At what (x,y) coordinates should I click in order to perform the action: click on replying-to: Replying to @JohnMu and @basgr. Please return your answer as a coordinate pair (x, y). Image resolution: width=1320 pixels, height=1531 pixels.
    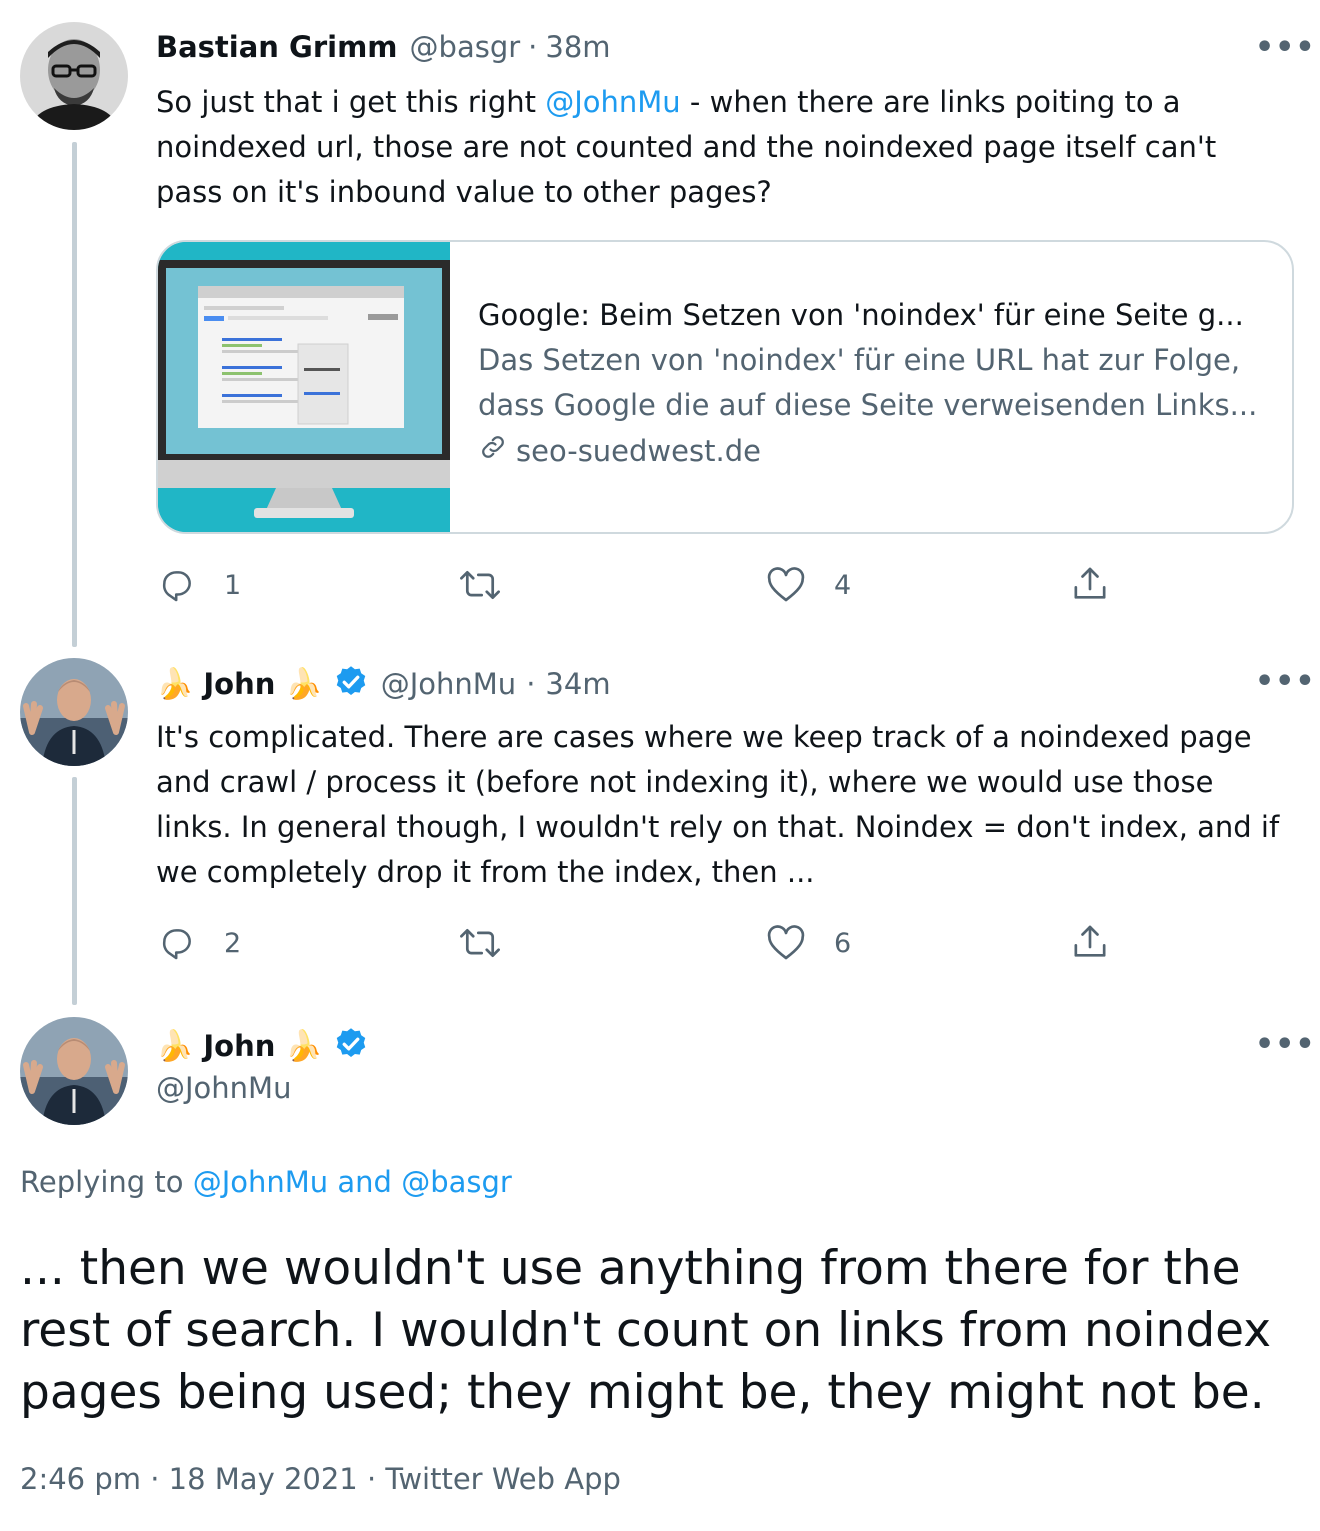
    Looking at the image, I should click on (266, 1182).